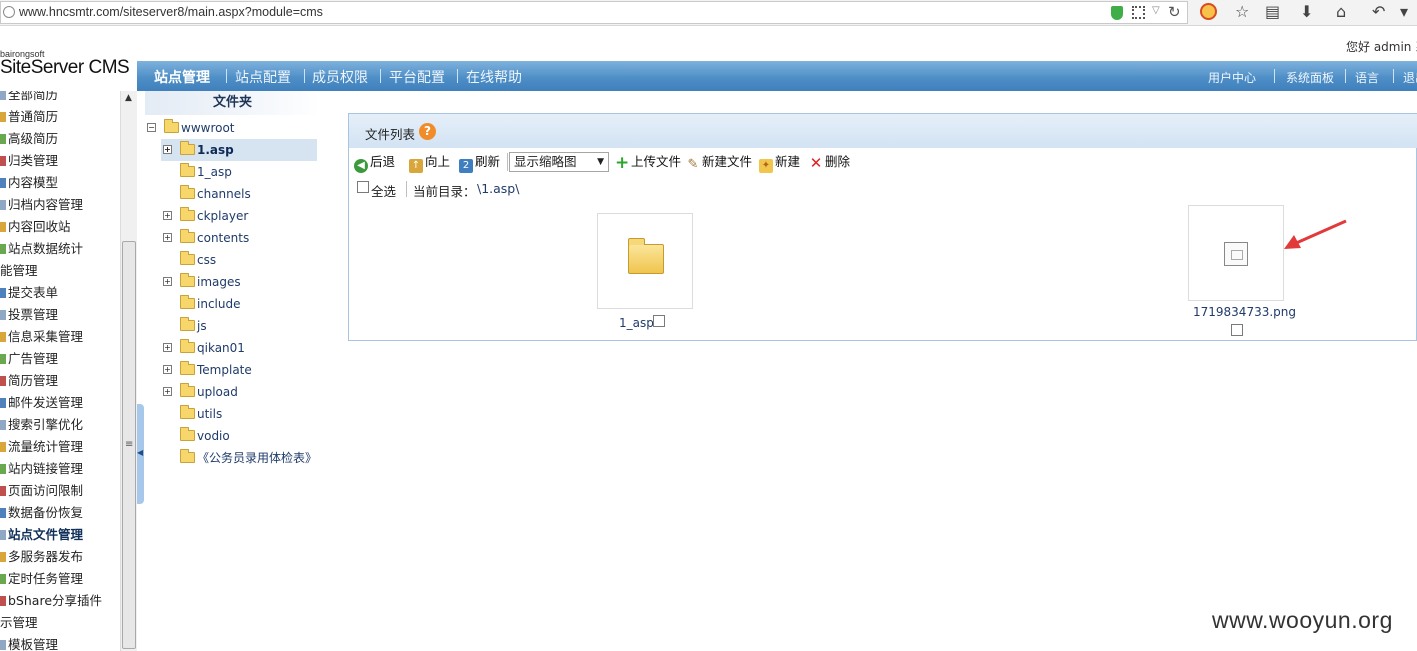  I want to click on tree-folder-node: + images, so click(239, 282).